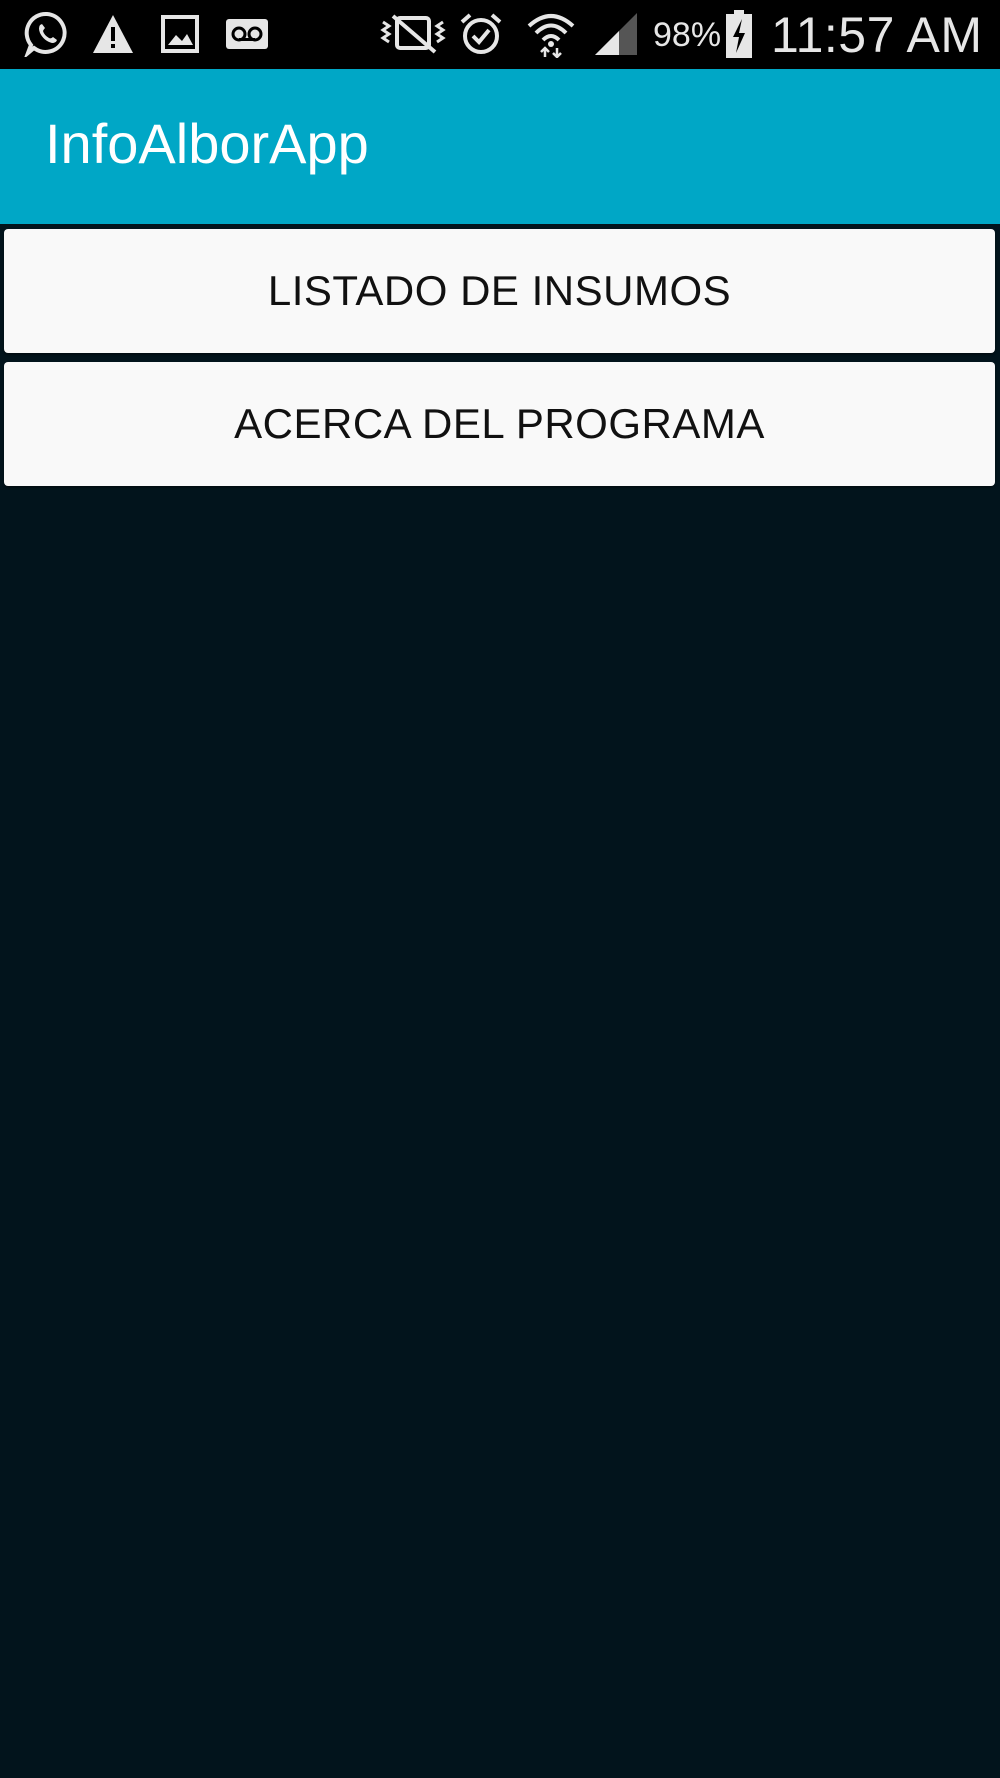  Describe the element at coordinates (207, 143) in the screenshot. I see `app-title: InfoAlborApp` at that location.